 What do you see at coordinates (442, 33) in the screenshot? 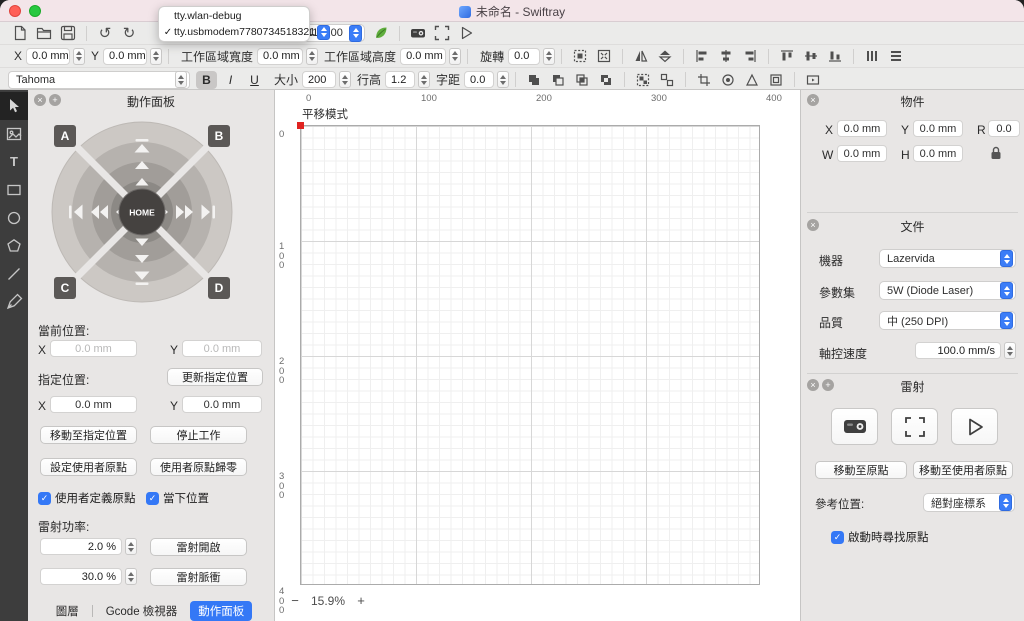
I see `frame-job-button` at bounding box center [442, 33].